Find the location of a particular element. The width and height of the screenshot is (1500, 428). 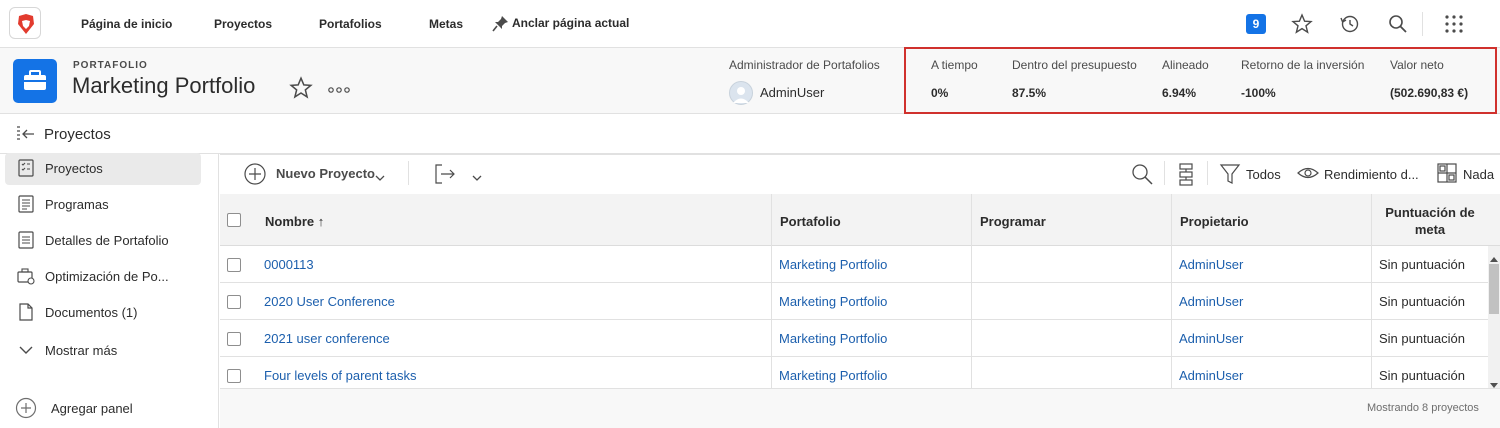

sidebar-item-label: Detalles de Portafolio is located at coordinates (107, 240).